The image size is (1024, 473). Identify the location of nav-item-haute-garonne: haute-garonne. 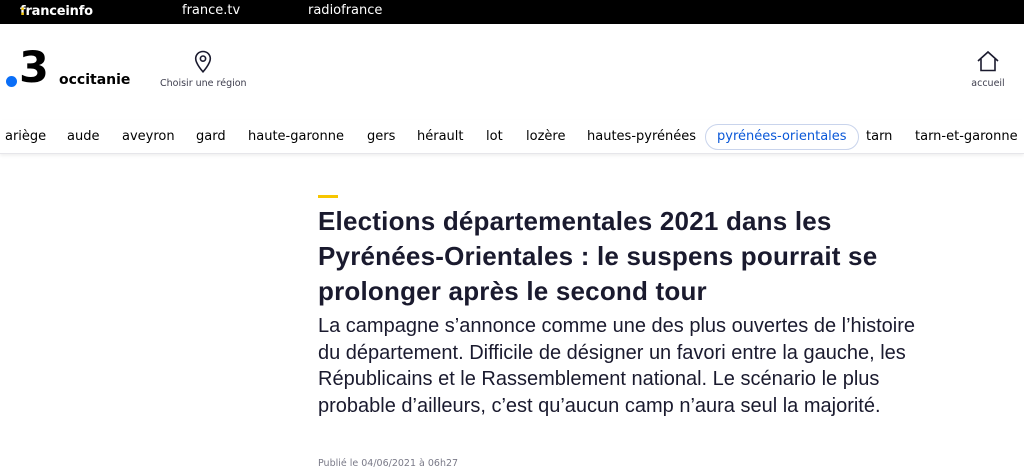
(296, 137).